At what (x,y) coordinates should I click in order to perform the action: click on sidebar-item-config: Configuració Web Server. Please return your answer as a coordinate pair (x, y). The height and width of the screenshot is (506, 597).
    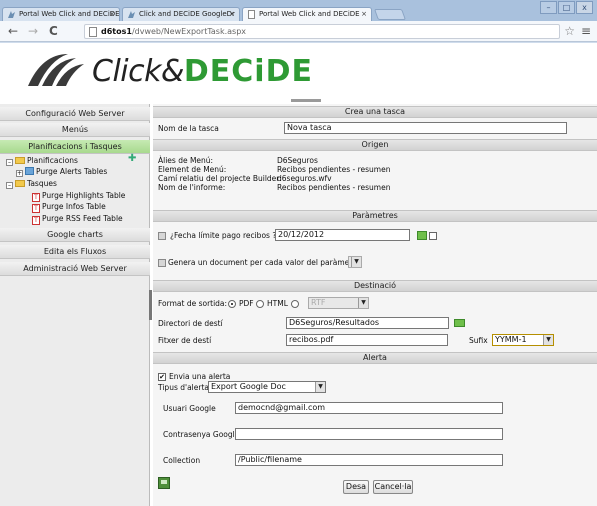
    Looking at the image, I should click on (75, 114).